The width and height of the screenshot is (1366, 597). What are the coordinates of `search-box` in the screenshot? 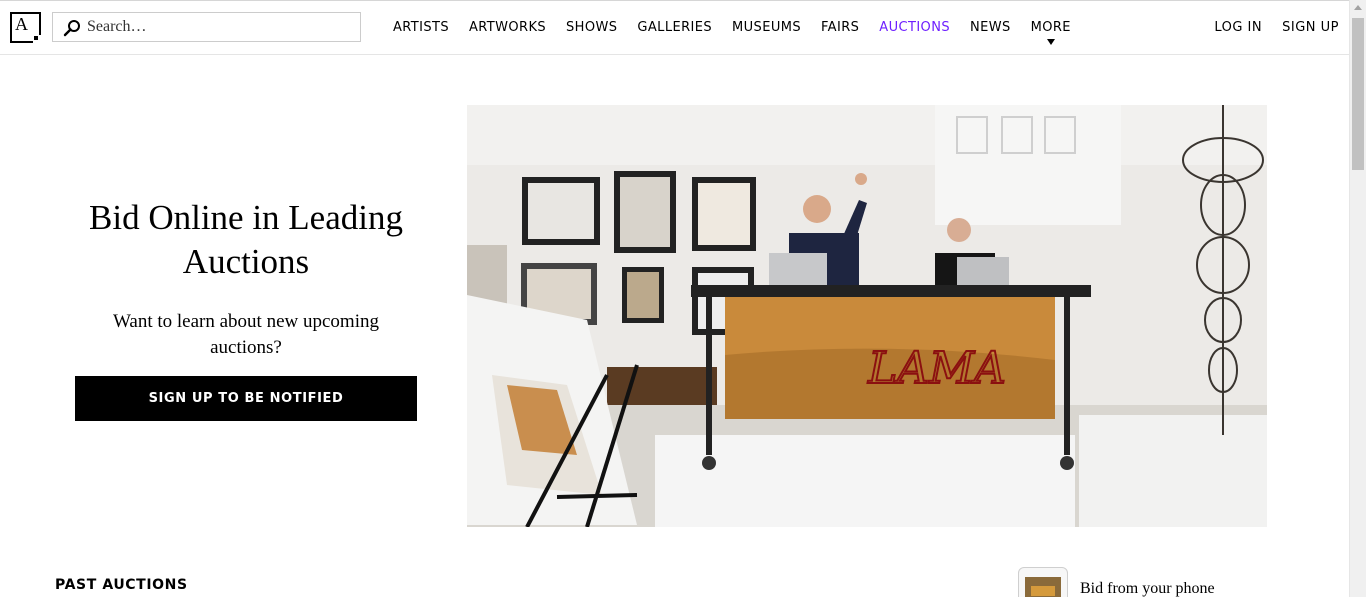 It's located at (206, 27).